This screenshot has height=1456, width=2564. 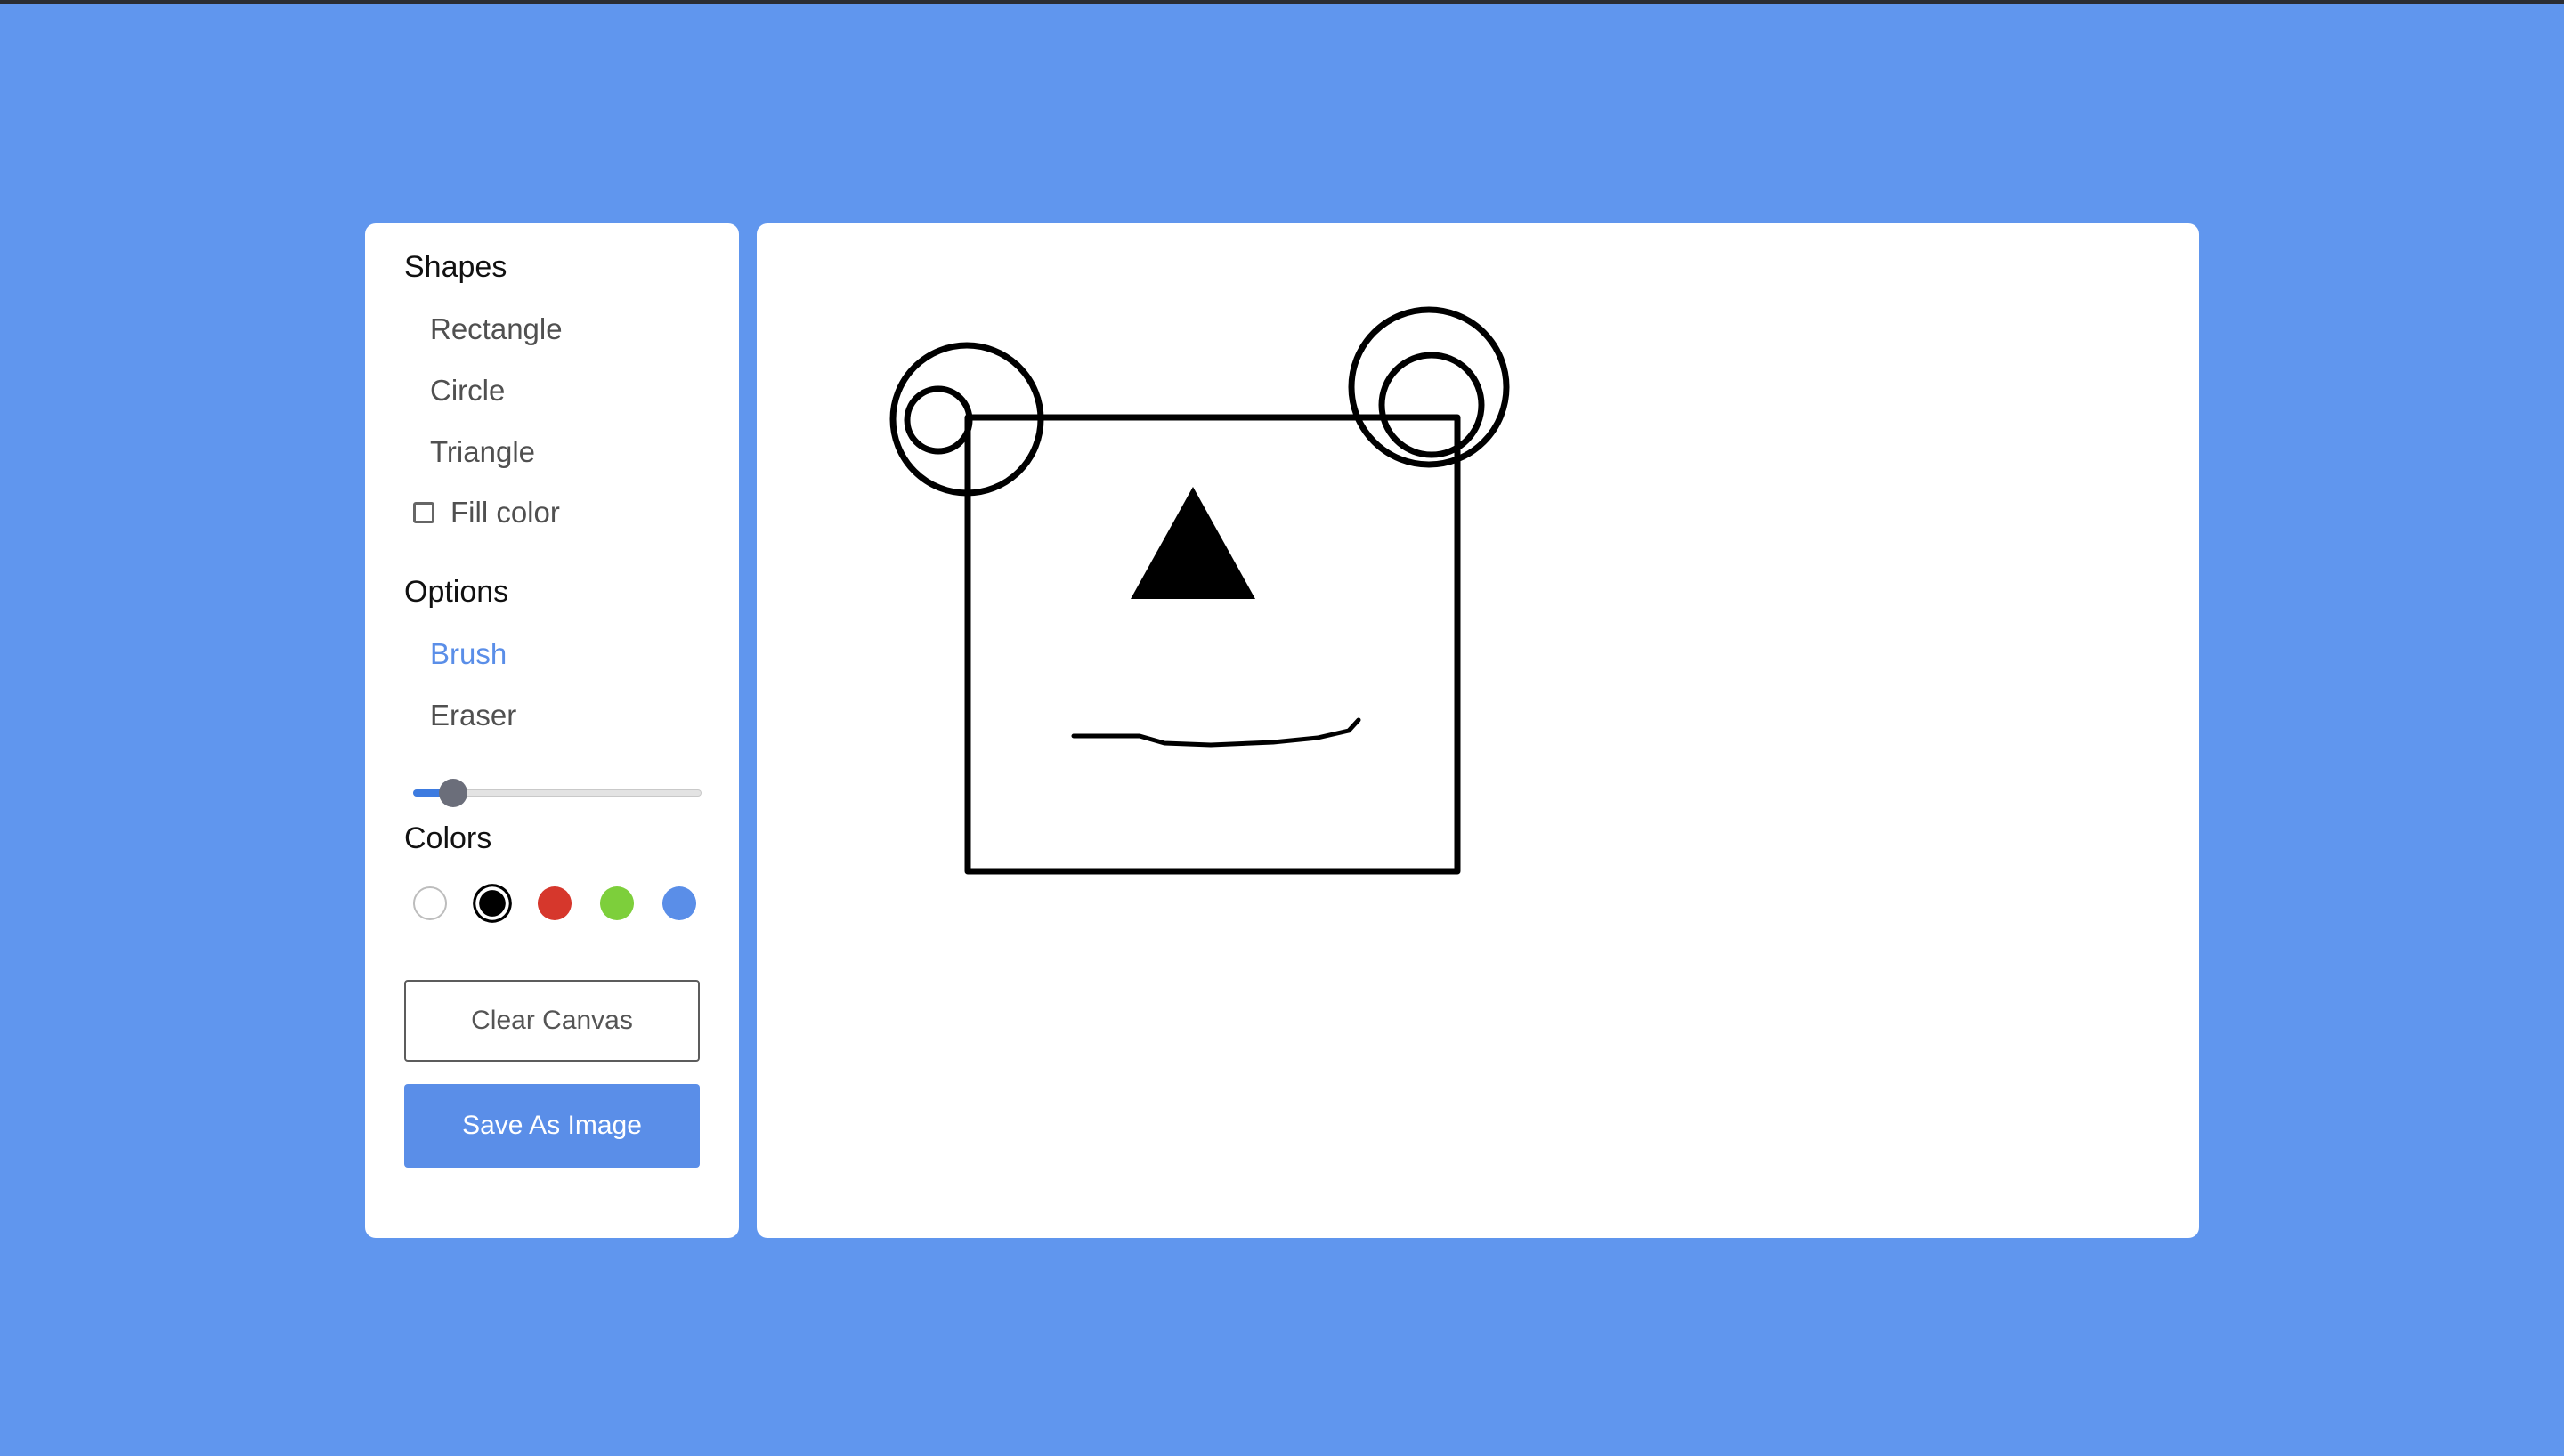 I want to click on fill-color-label: Fill color, so click(x=505, y=512).